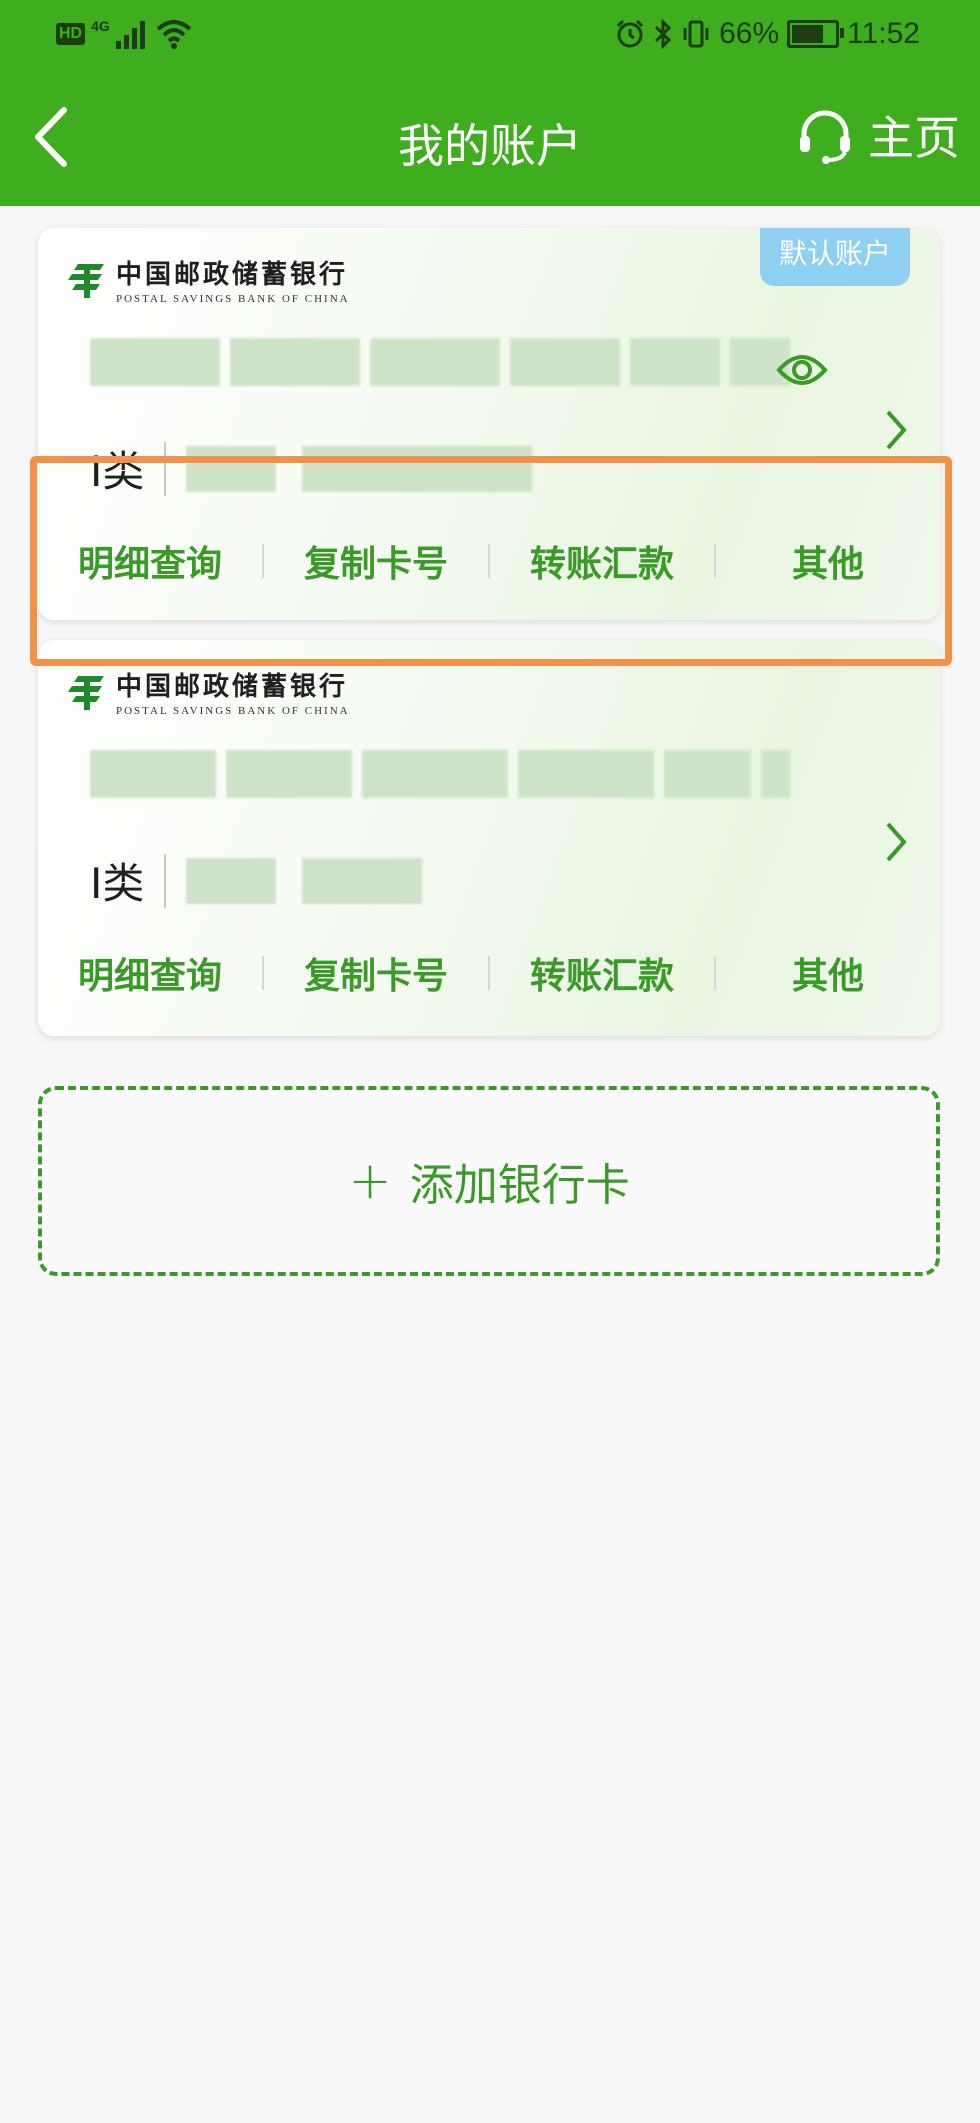 The height and width of the screenshot is (2123, 980). What do you see at coordinates (828, 973) in the screenshot?
I see `other-button: 其他` at bounding box center [828, 973].